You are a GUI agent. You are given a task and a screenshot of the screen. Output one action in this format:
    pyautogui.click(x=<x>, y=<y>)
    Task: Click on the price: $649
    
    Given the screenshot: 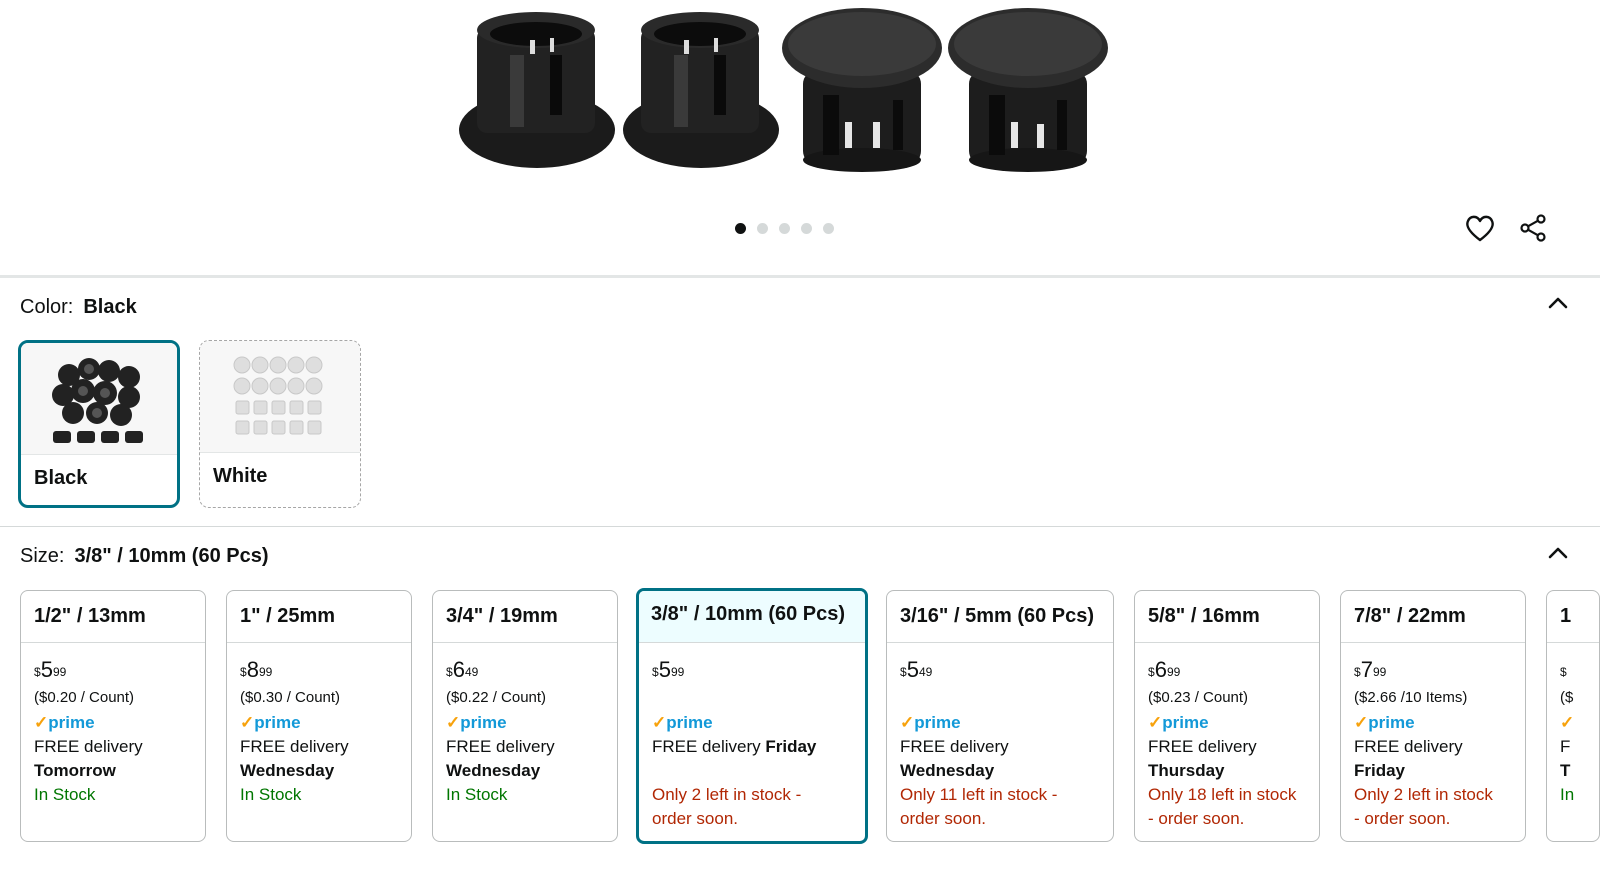 What is the action you would take?
    pyautogui.click(x=531, y=672)
    